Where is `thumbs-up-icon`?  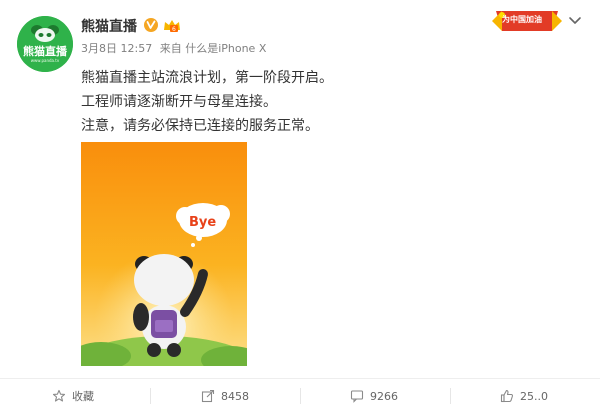 thumbs-up-icon is located at coordinates (506, 396).